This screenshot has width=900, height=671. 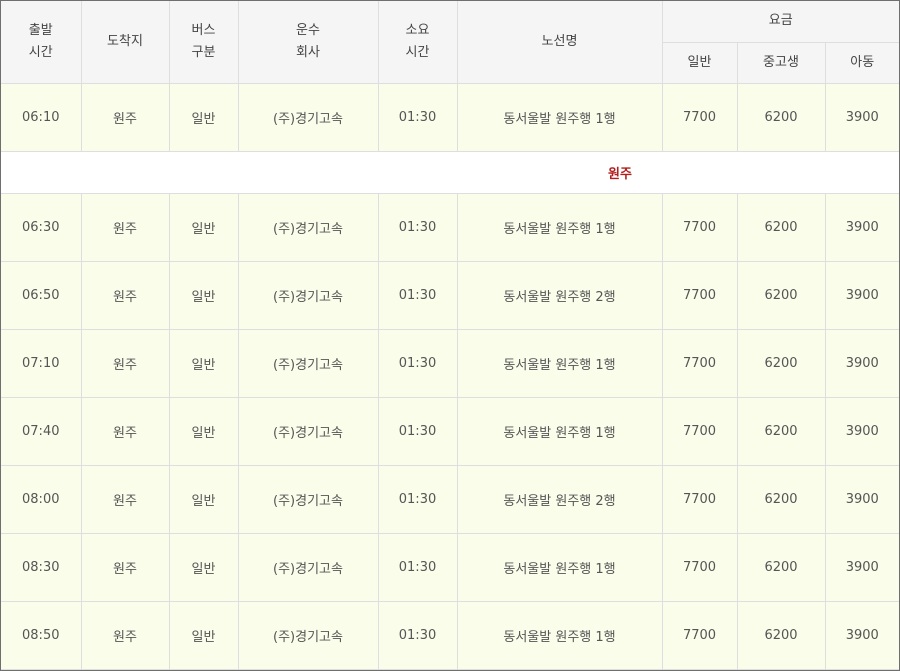 What do you see at coordinates (559, 42) in the screenshot?
I see `header-route: 노선명` at bounding box center [559, 42].